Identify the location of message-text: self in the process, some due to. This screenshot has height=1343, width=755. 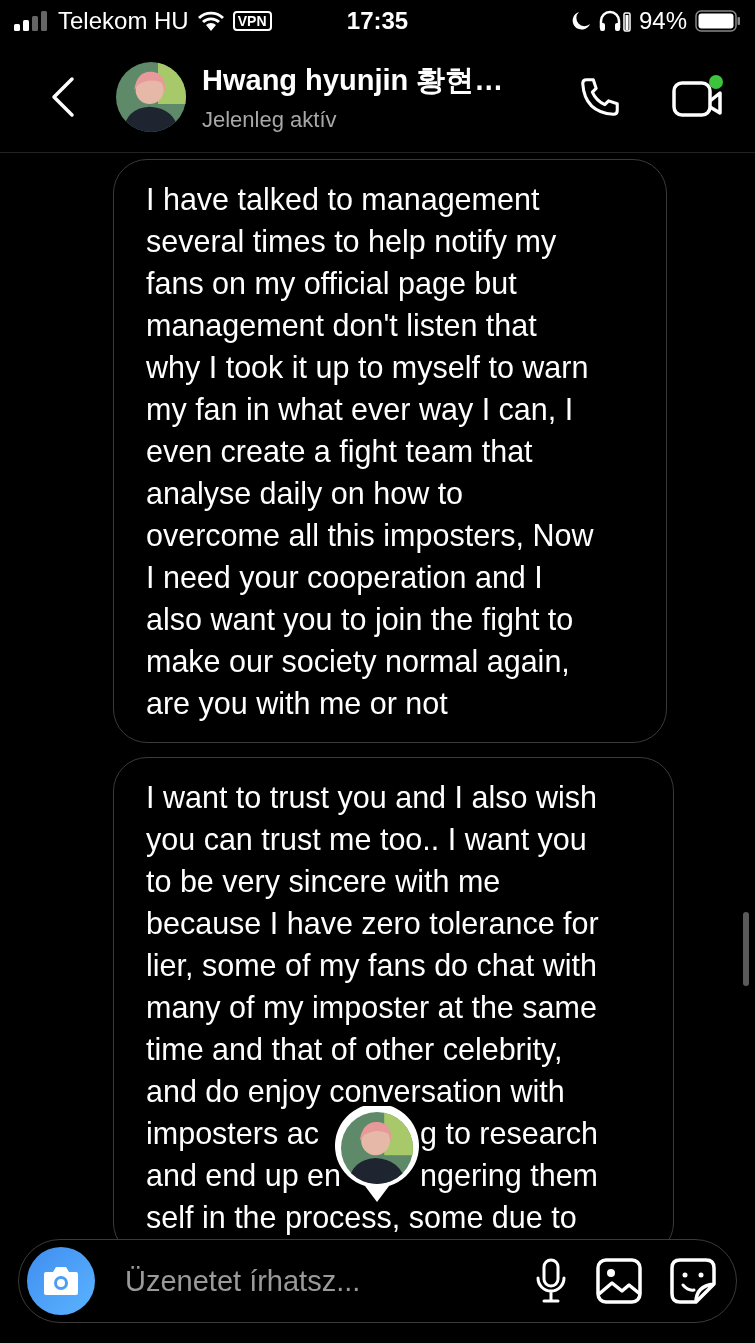
(361, 1218).